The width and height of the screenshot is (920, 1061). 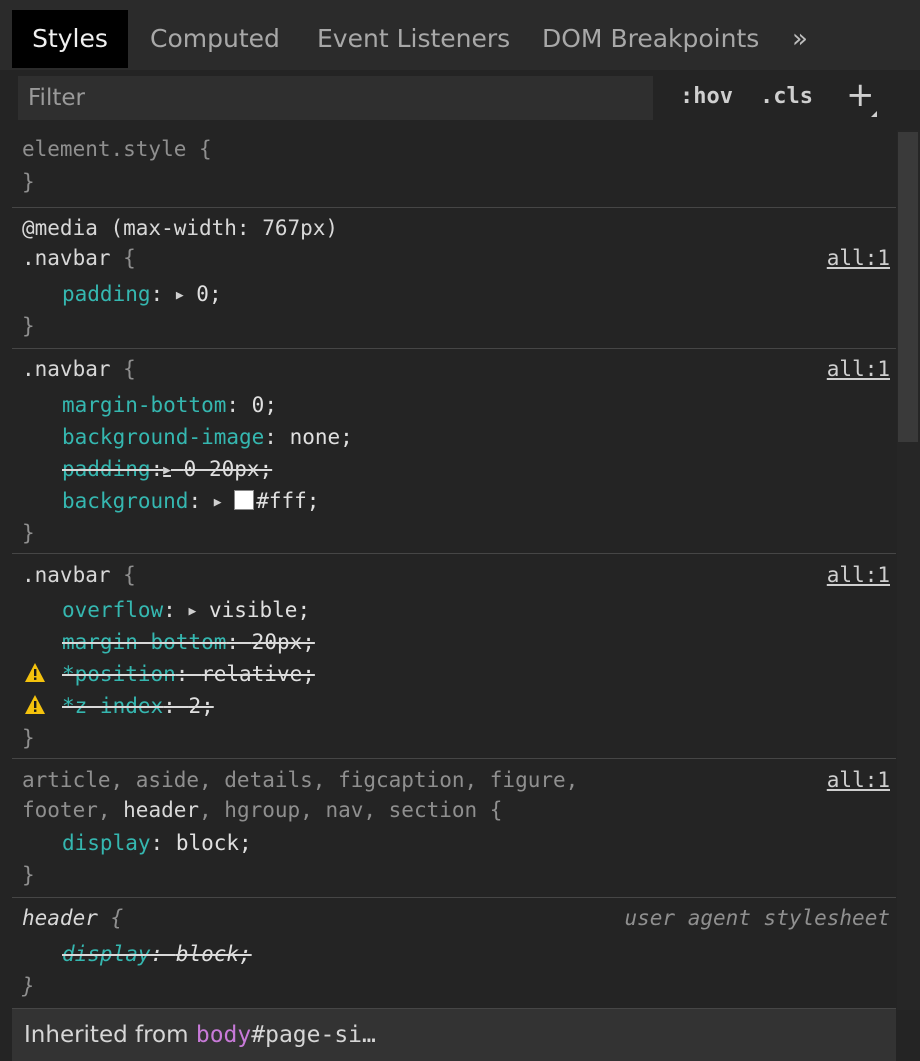 What do you see at coordinates (190, 501) in the screenshot?
I see `property-line: background: ▶ #fff;` at bounding box center [190, 501].